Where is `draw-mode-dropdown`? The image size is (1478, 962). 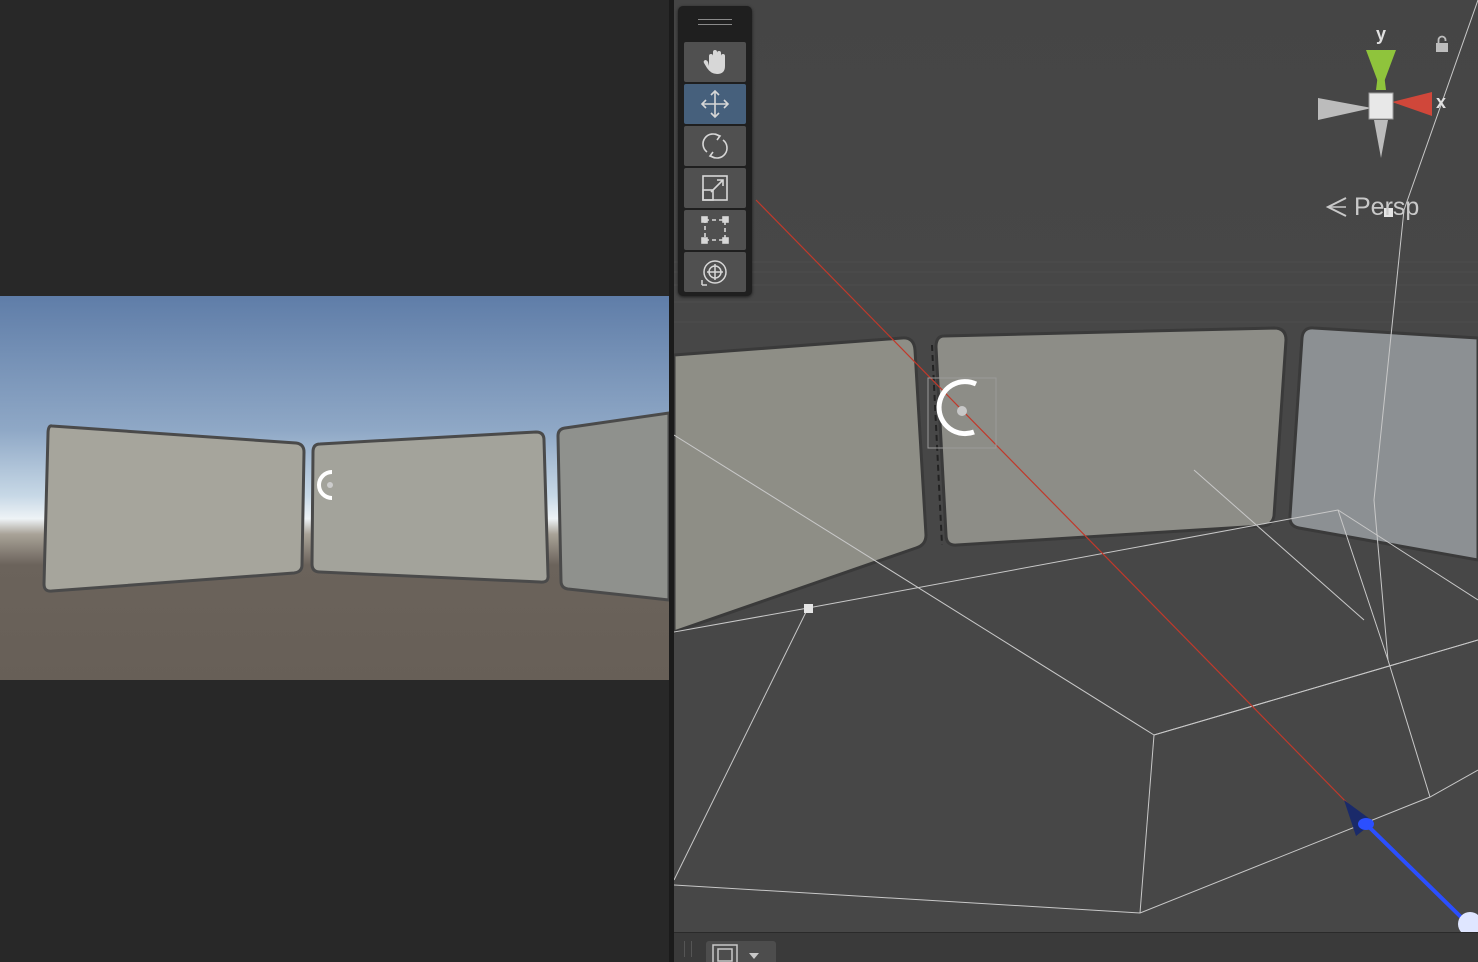
draw-mode-dropdown is located at coordinates (741, 951).